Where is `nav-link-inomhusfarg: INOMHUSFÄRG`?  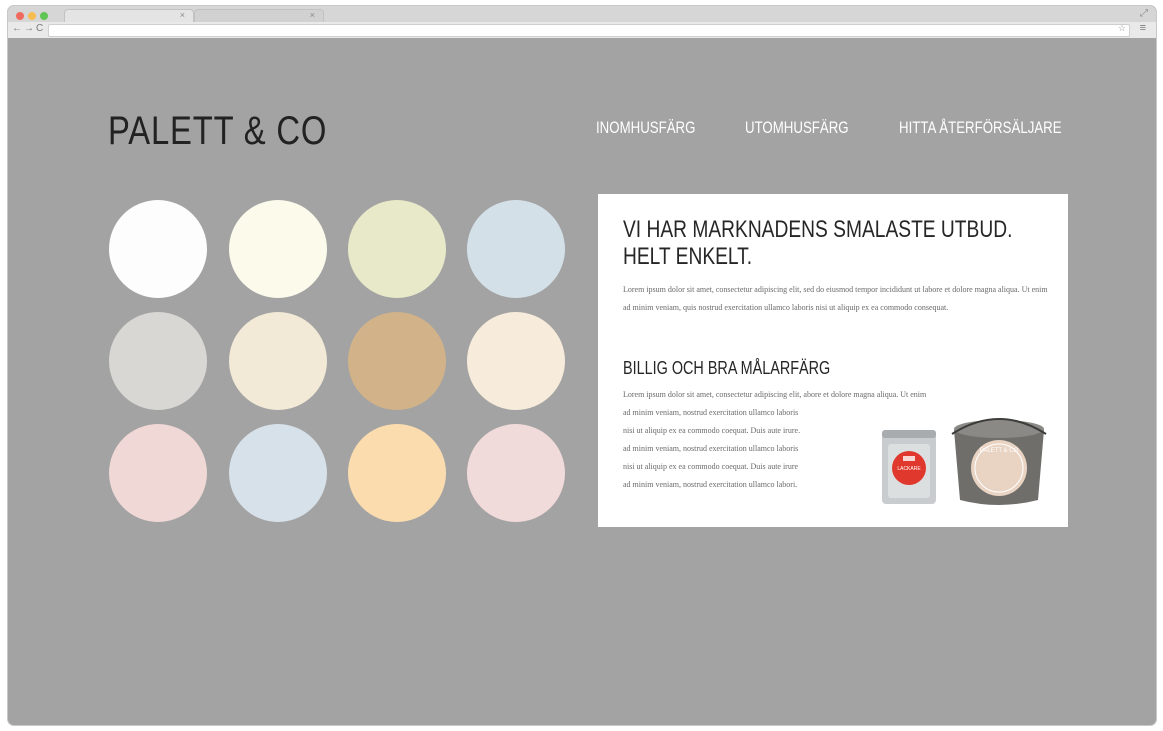
nav-link-inomhusfarg: INOMHUSFÄRG is located at coordinates (645, 128).